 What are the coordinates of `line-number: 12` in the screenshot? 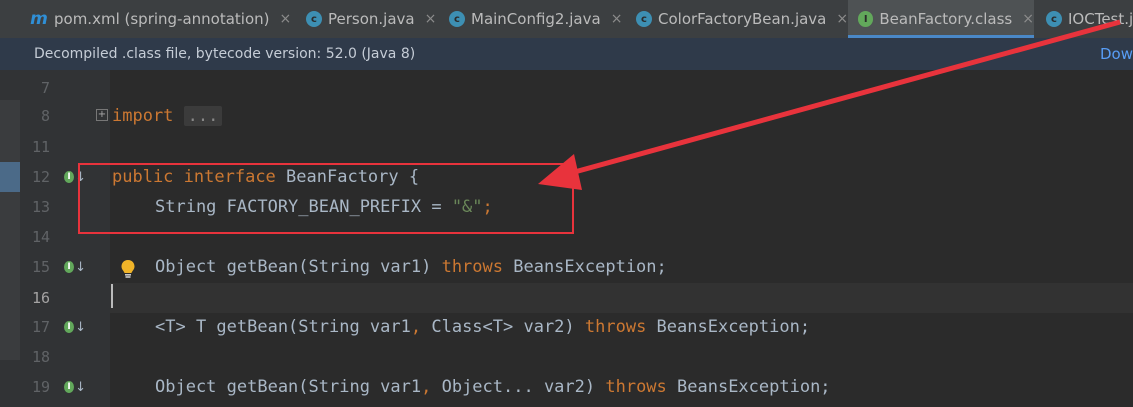 It's located at (40, 177).